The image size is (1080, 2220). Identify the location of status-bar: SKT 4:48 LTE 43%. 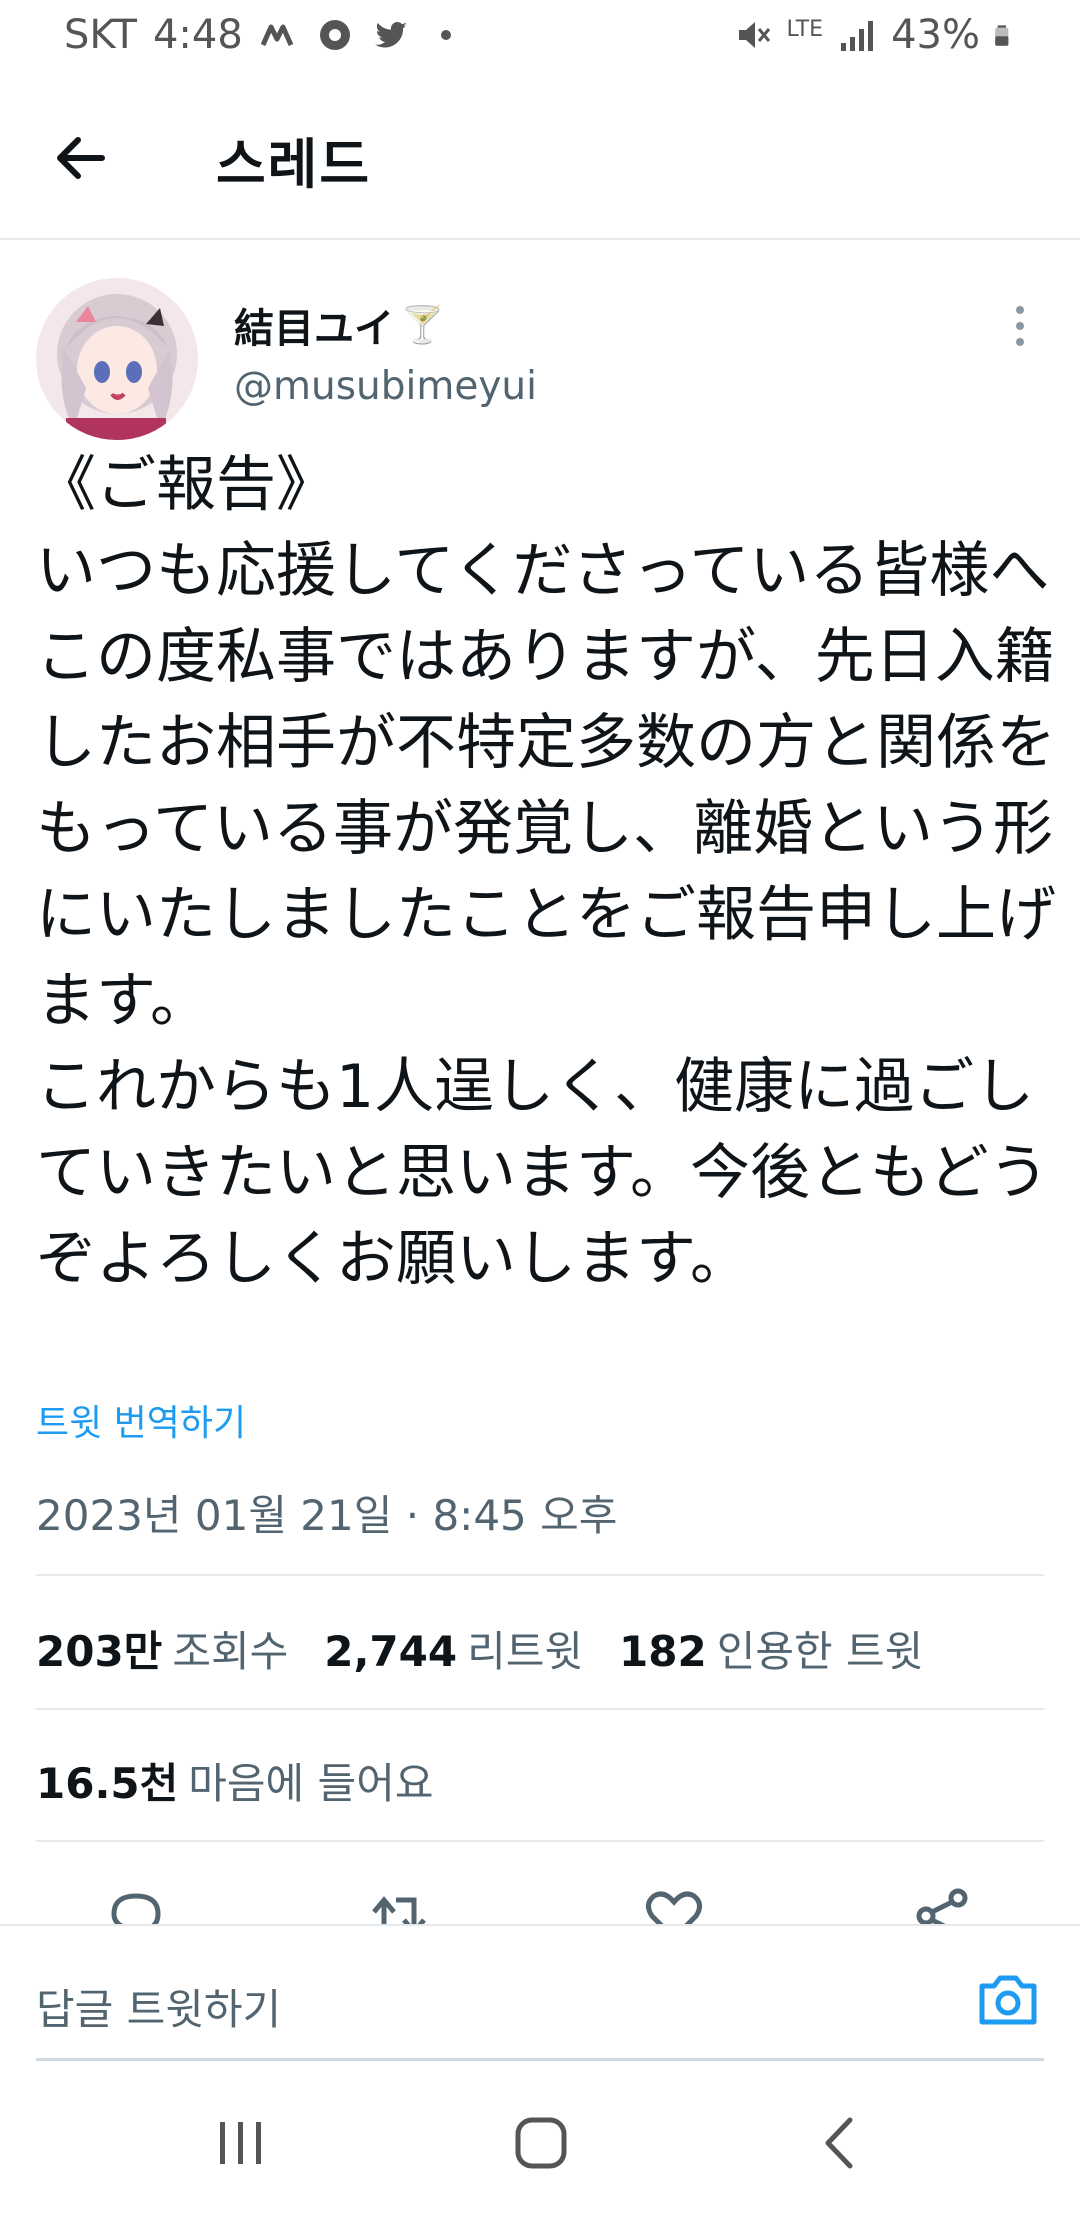
(540, 38).